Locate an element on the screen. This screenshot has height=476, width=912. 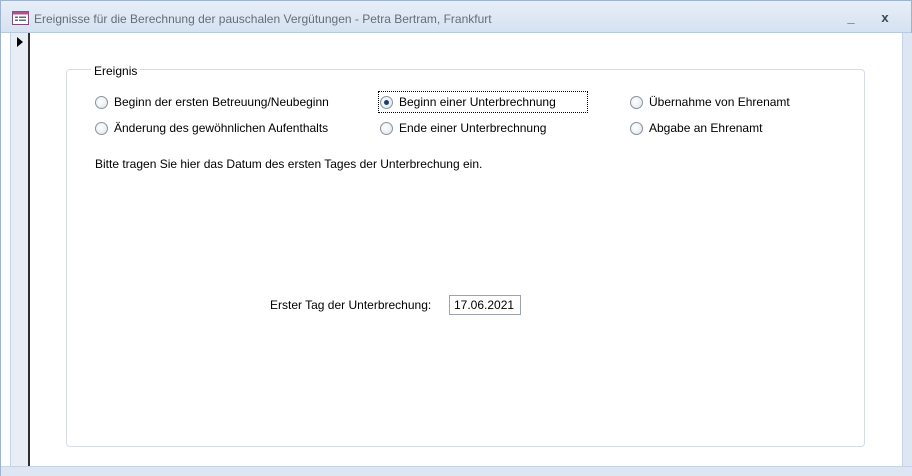
option-uebernahme-ehrenamt: Übernahme von Ehrenamt is located at coordinates (710, 102).